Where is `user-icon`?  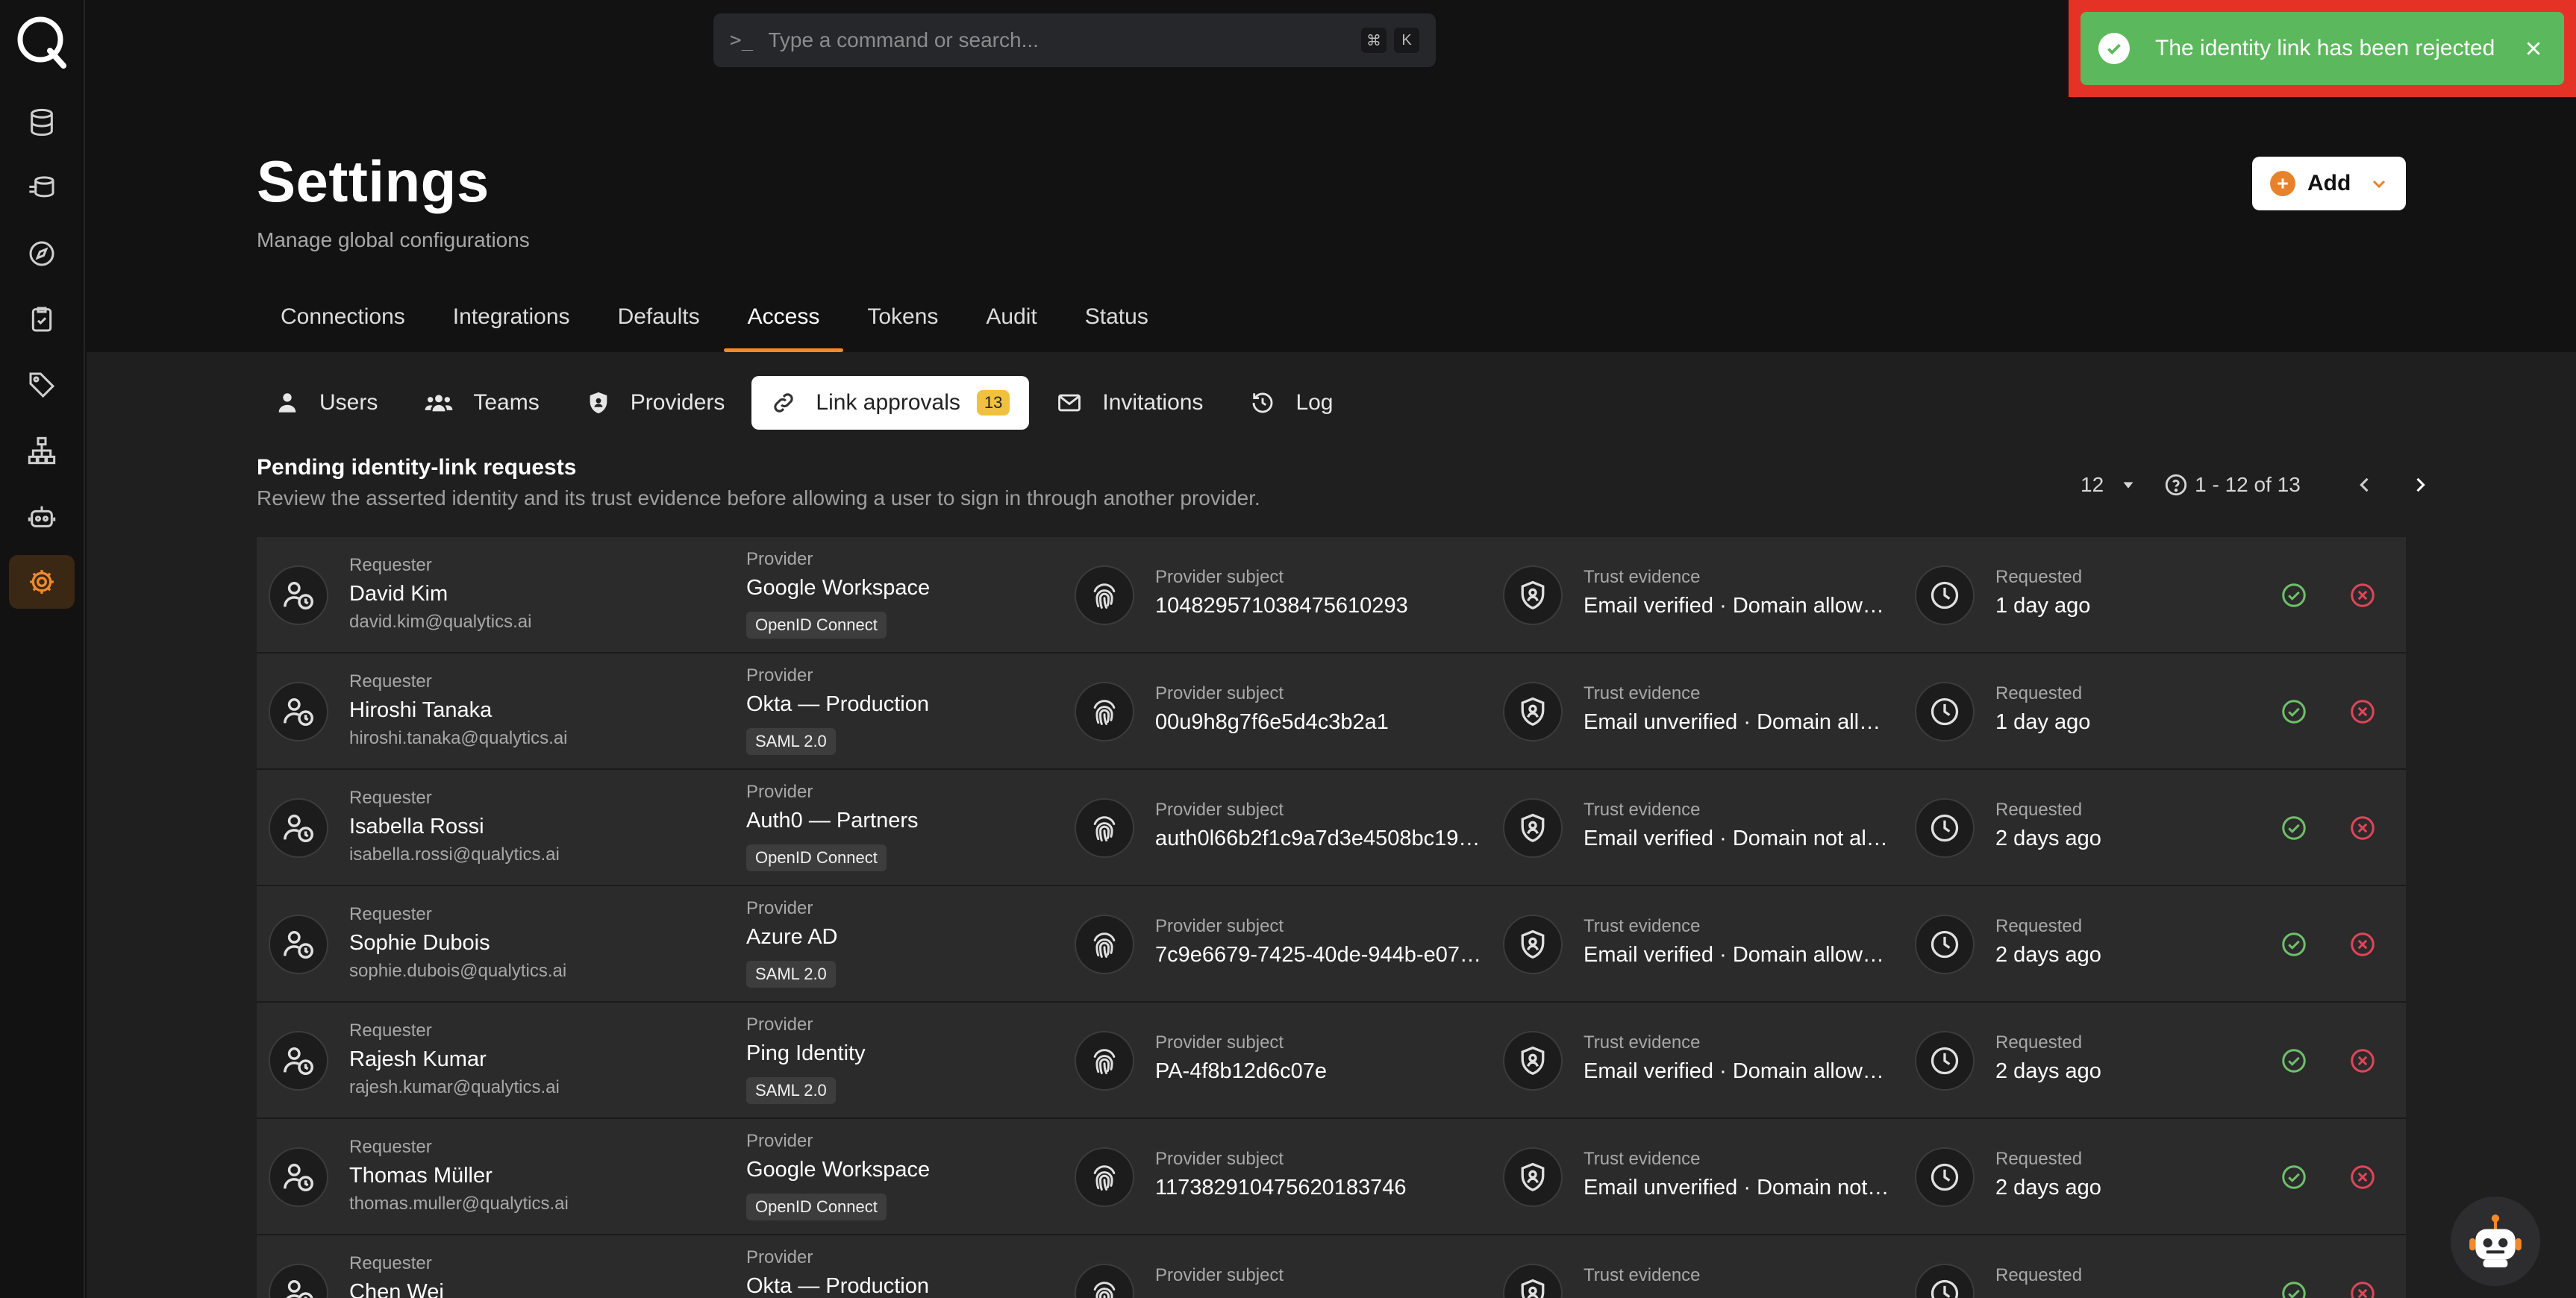
user-icon is located at coordinates (287, 403).